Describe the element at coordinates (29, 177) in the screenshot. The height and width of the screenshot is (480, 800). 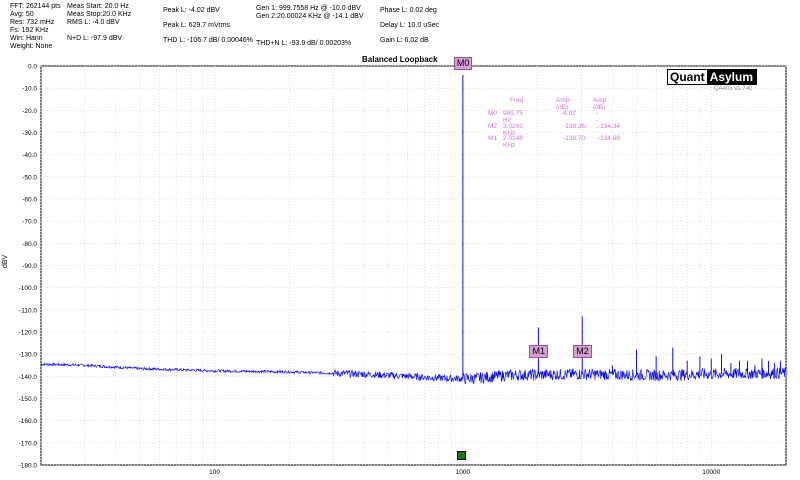
I see `y-tick-label: -50.0` at that location.